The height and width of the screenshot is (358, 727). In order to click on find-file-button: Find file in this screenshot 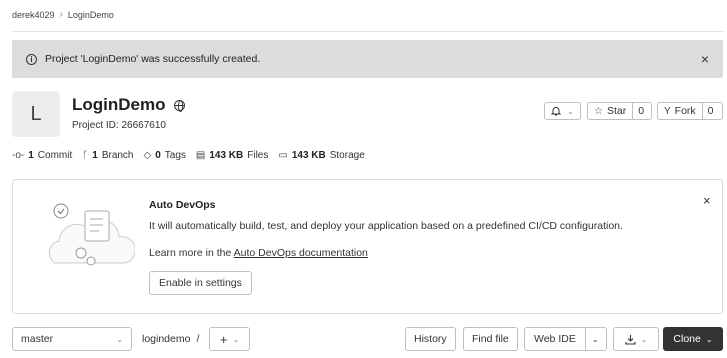, I will do `click(490, 339)`.